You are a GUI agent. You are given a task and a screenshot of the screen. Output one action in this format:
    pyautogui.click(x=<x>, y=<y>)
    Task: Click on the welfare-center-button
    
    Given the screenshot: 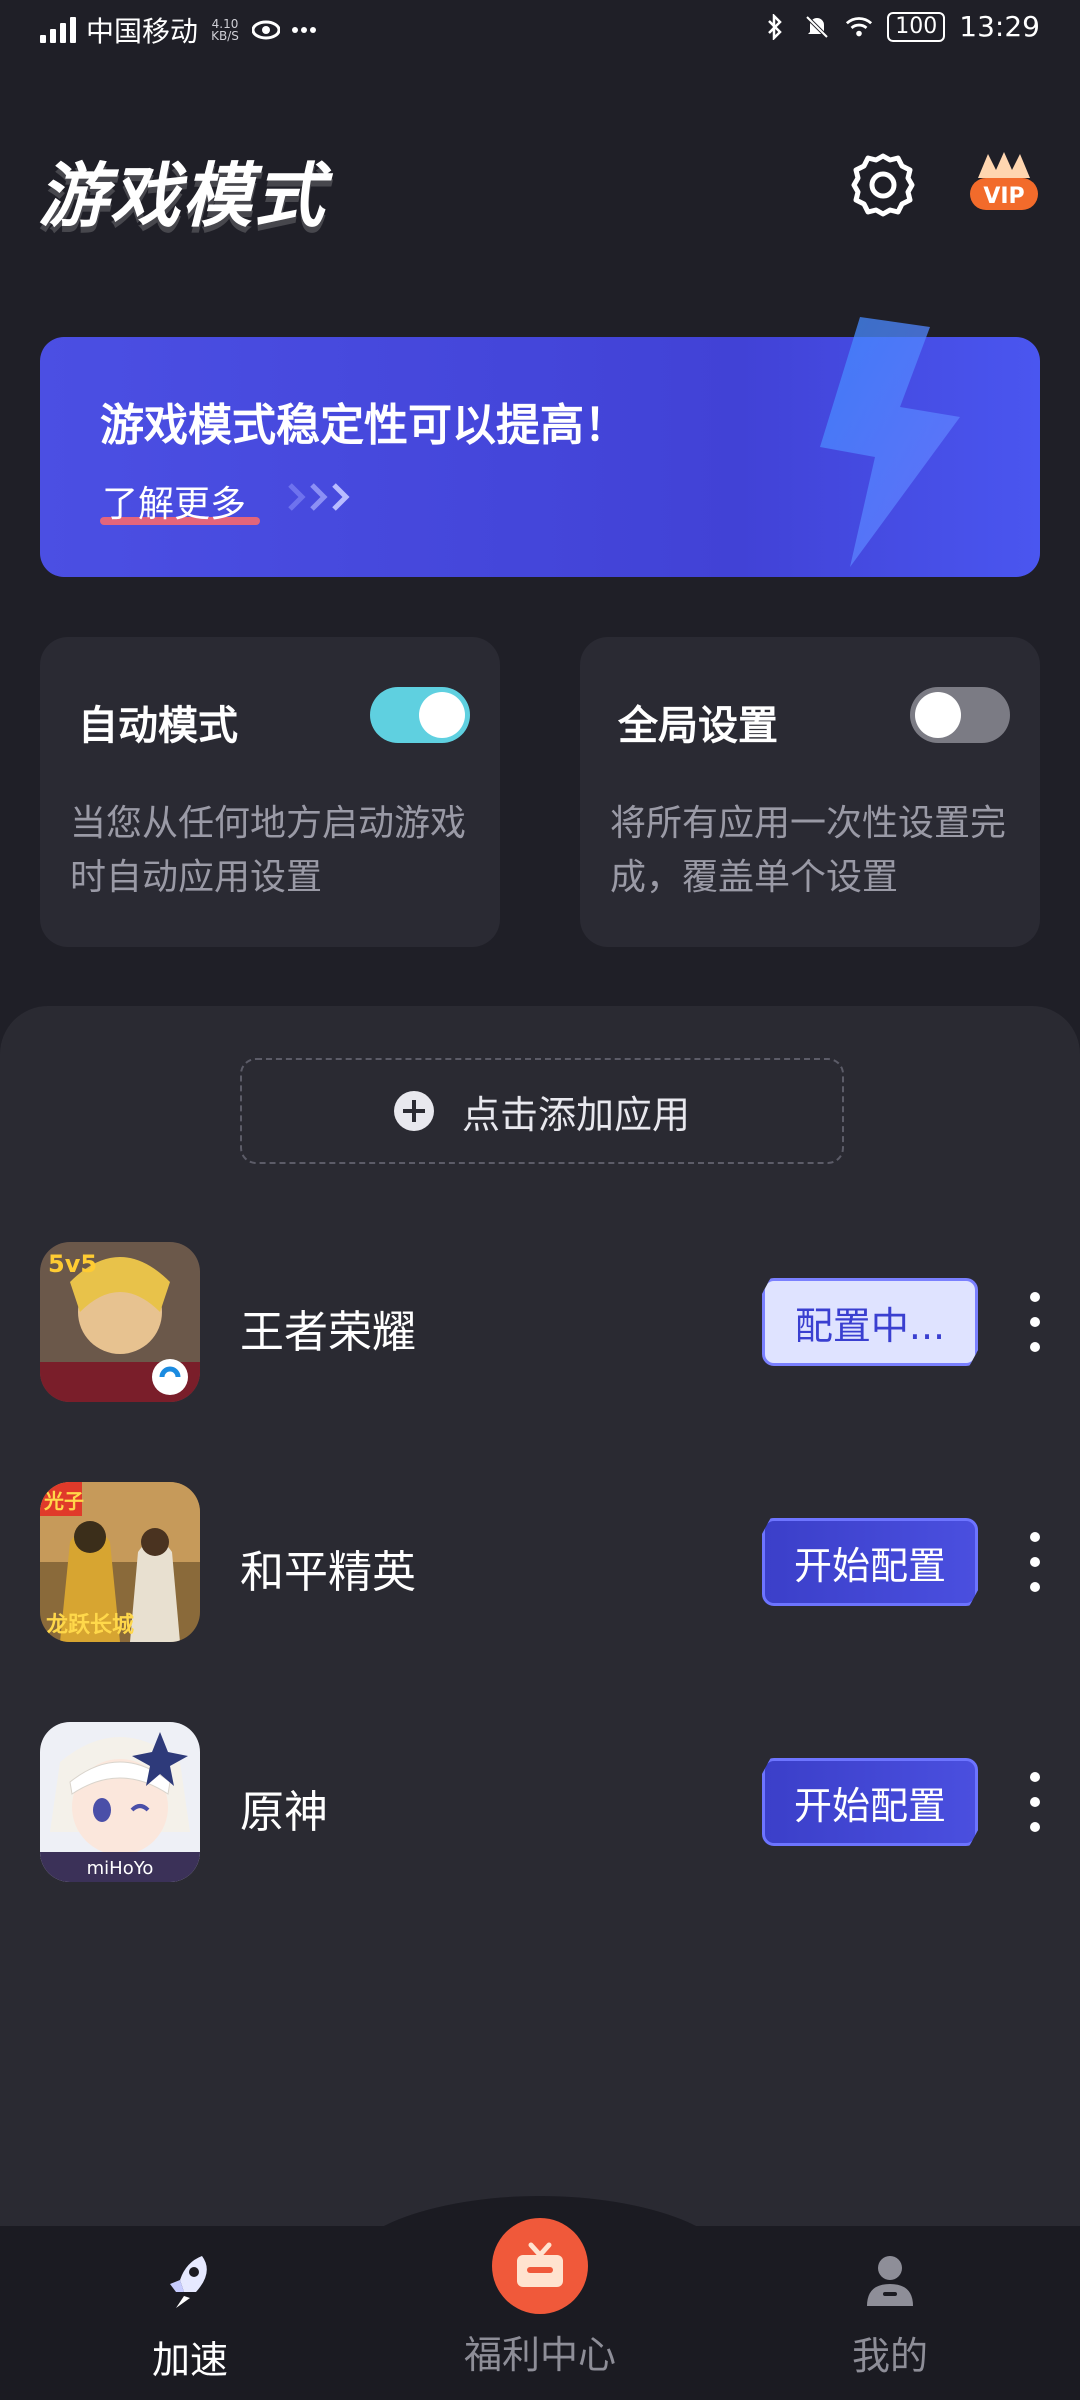 What is the action you would take?
    pyautogui.click(x=540, y=2266)
    